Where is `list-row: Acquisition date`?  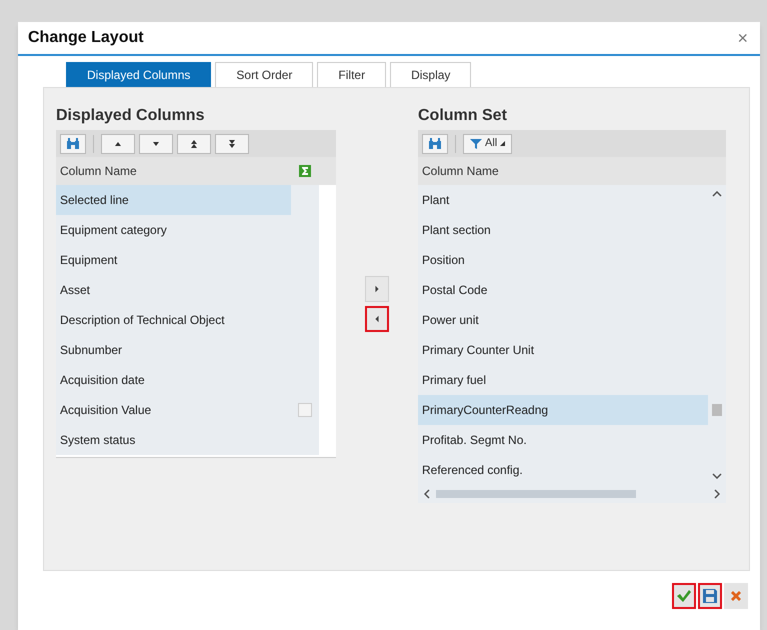 list-row: Acquisition date is located at coordinates (173, 380).